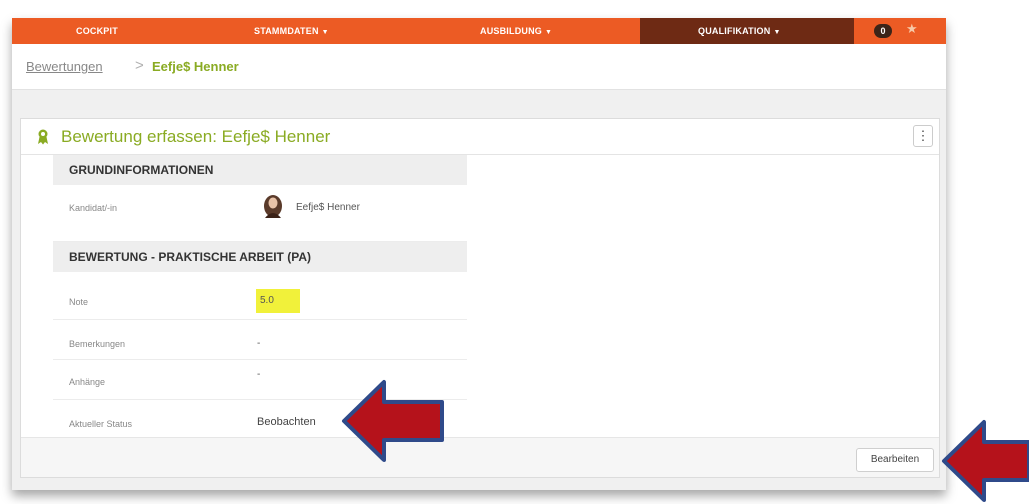 This screenshot has height=504, width=1029. Describe the element at coordinates (260, 257) in the screenshot. I see `section-heading-bewertung: BEWERTUNG - PRAKTISCHE ARBEIT (PA)` at that location.